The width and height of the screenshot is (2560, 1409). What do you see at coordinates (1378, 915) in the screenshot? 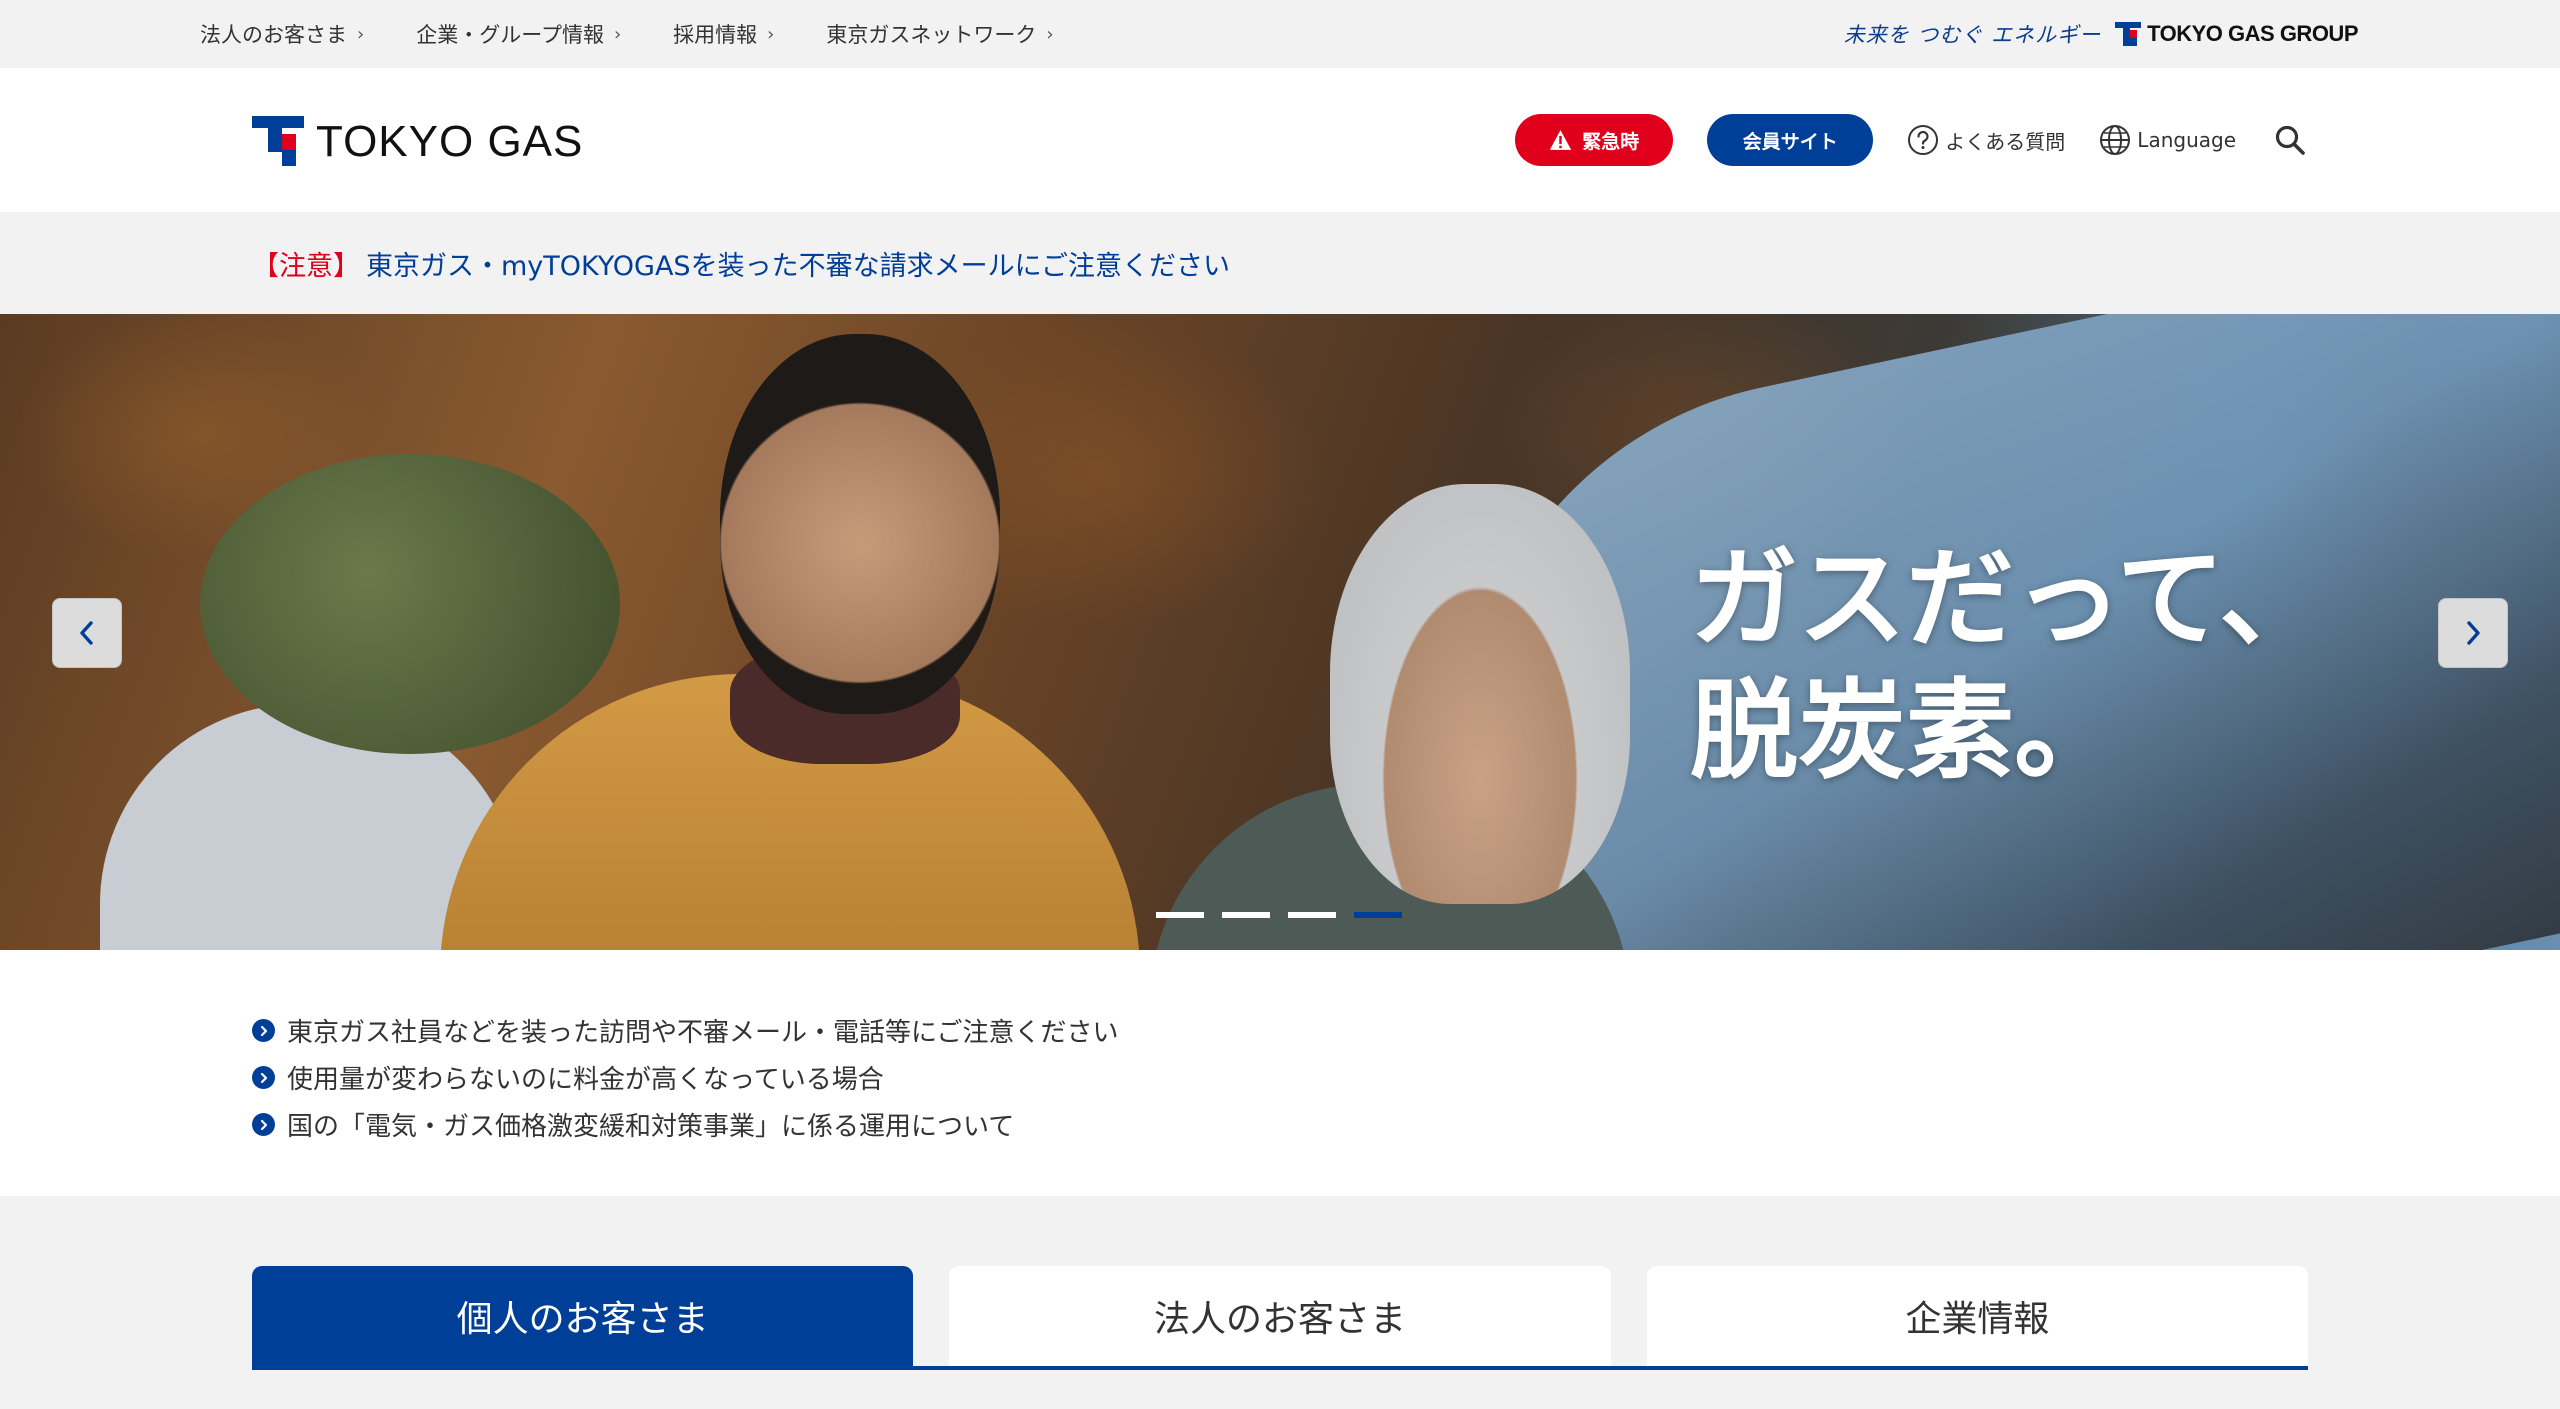
I see `carousel-dot-active` at bounding box center [1378, 915].